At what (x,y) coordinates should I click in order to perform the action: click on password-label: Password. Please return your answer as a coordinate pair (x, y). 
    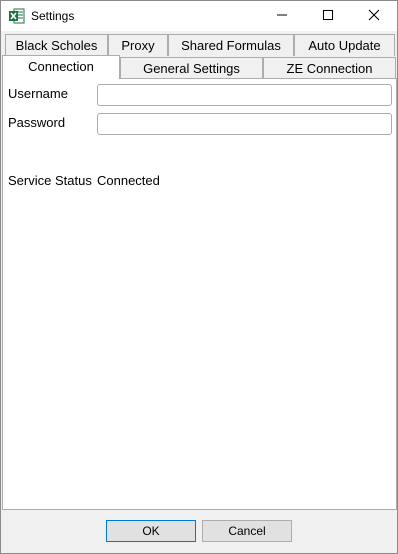
    Looking at the image, I should click on (37, 122).